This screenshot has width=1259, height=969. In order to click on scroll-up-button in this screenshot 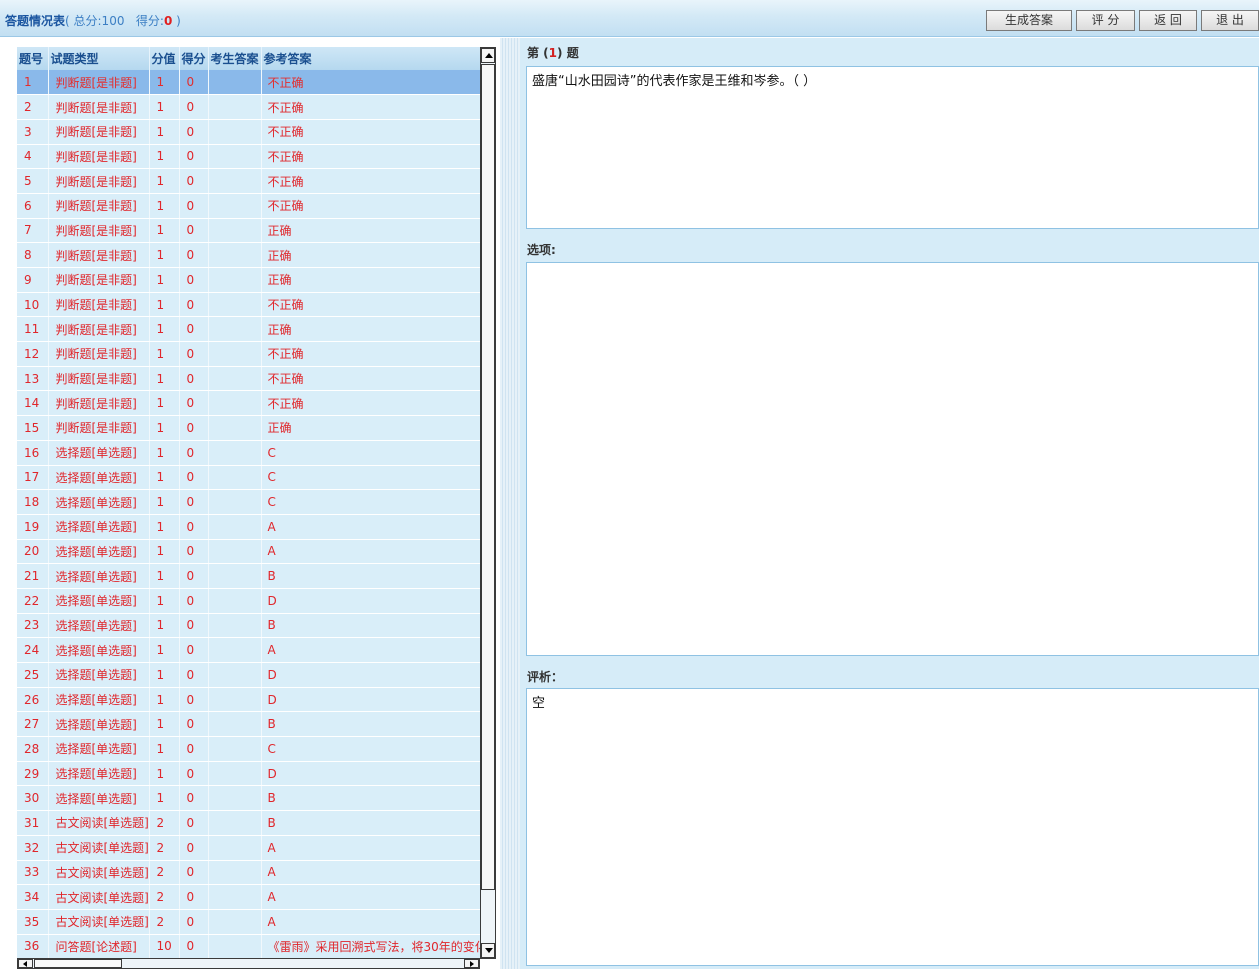, I will do `click(488, 55)`.